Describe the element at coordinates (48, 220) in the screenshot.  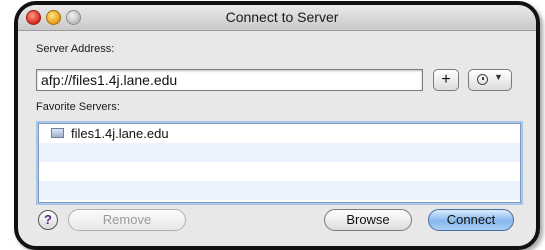
I see `help-button: ?` at that location.